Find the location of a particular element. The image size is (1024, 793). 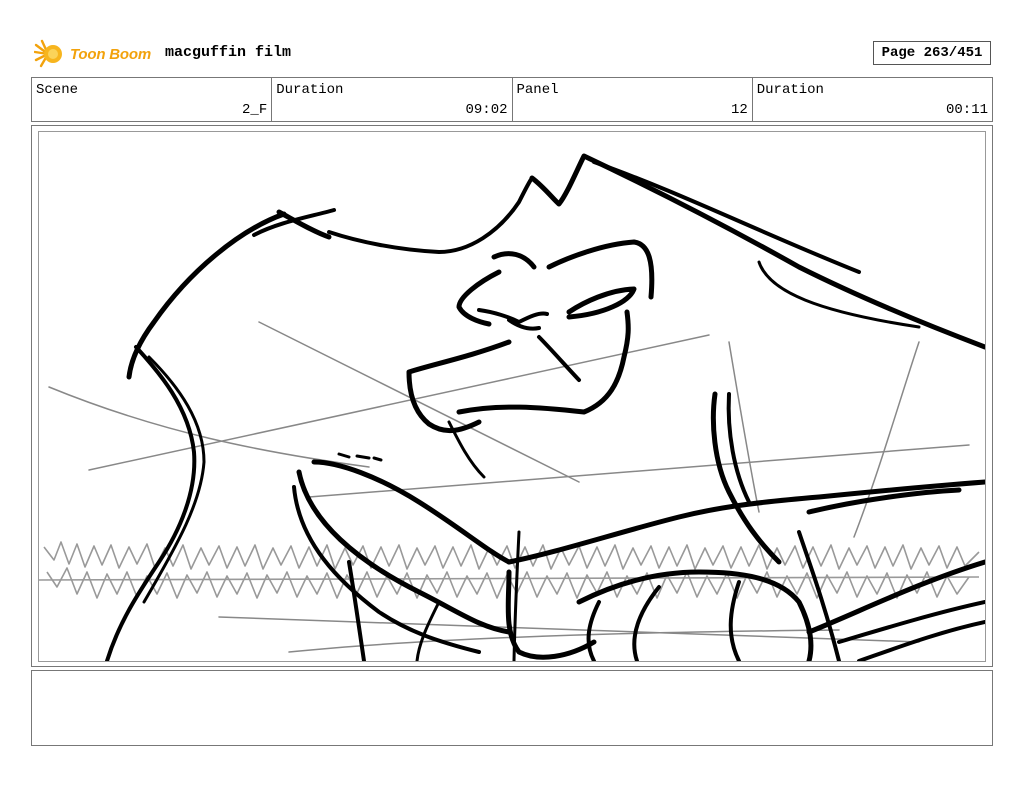

scene-duration-value: 09:02 is located at coordinates (486, 110).